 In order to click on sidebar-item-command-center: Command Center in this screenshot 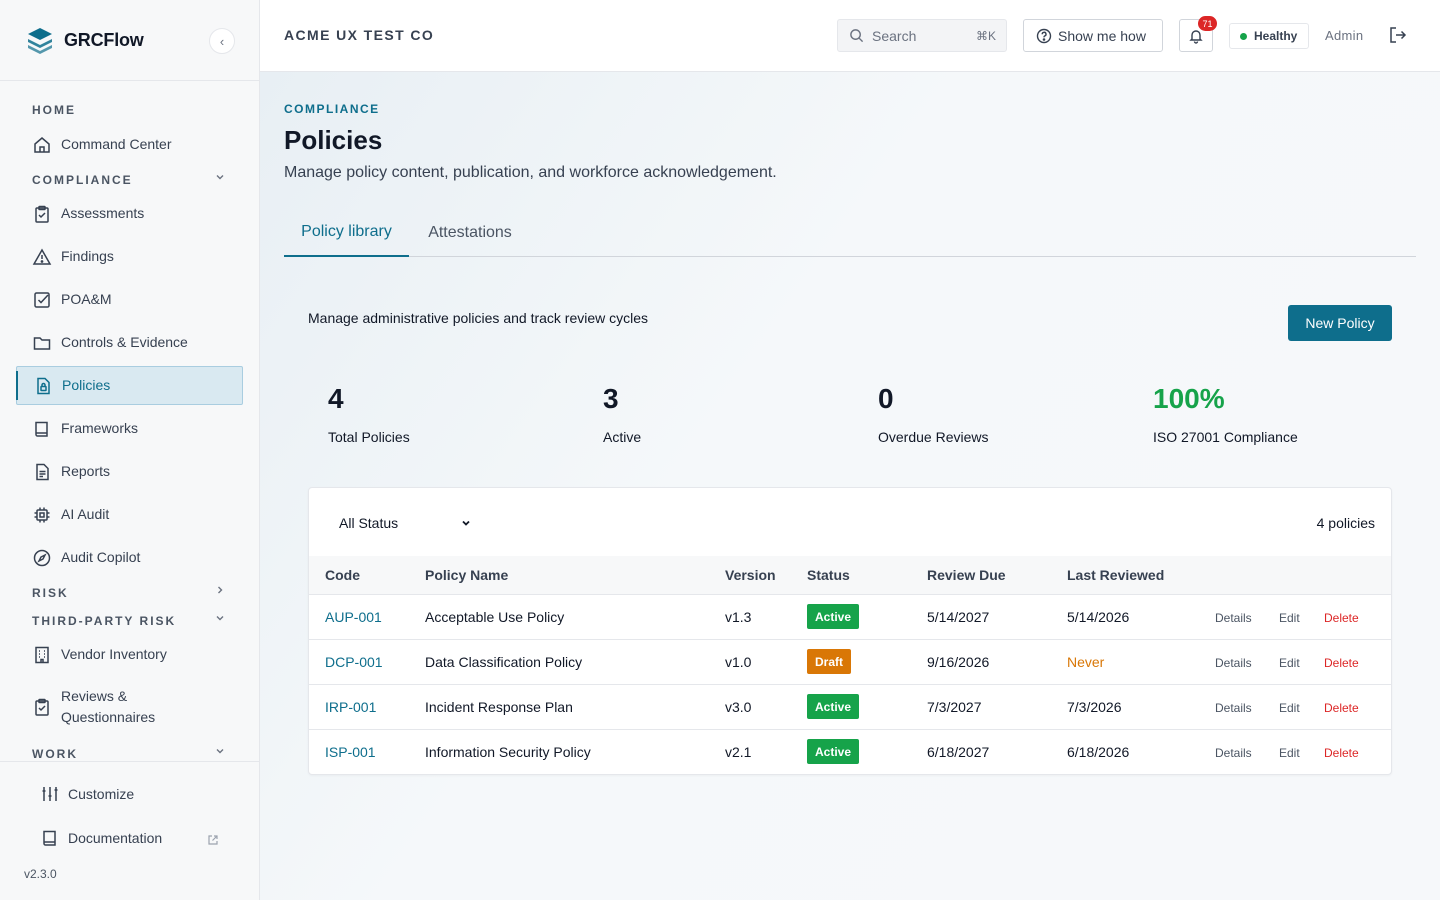, I will do `click(129, 144)`.